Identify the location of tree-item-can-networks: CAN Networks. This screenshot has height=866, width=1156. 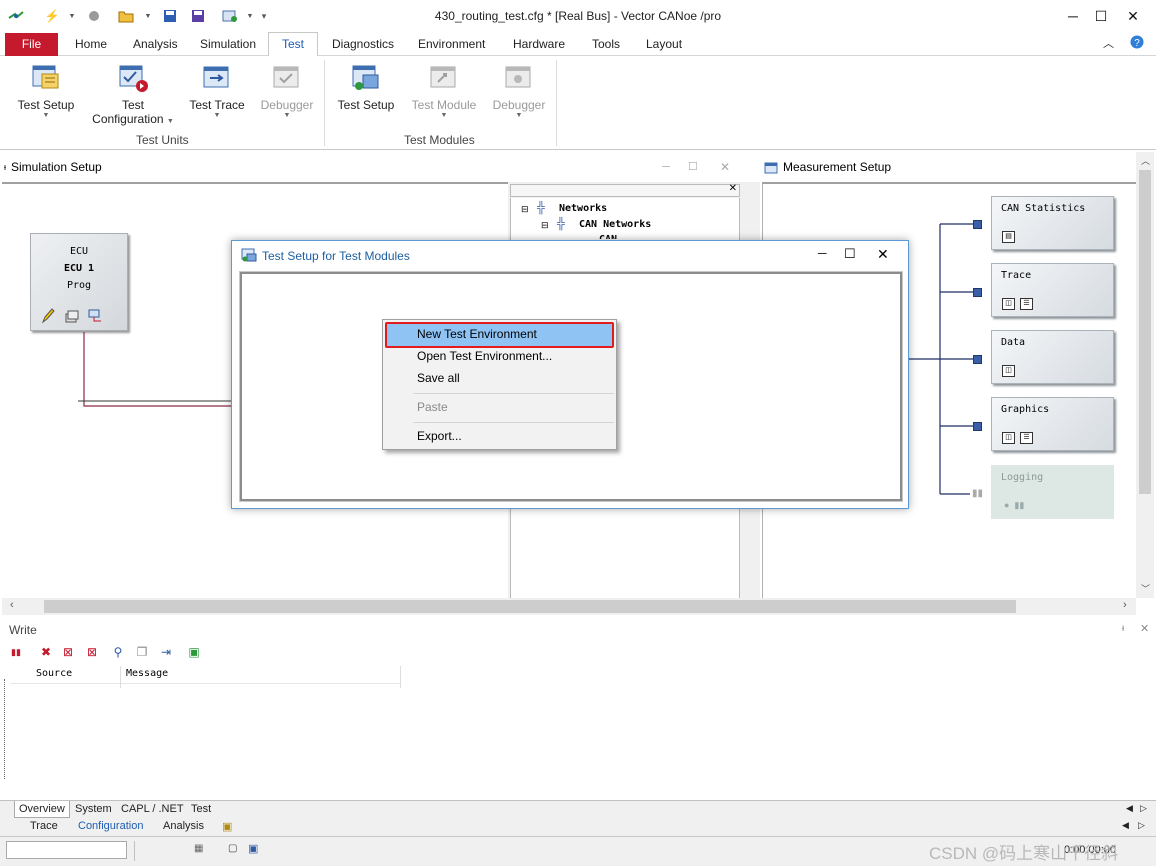
(615, 224).